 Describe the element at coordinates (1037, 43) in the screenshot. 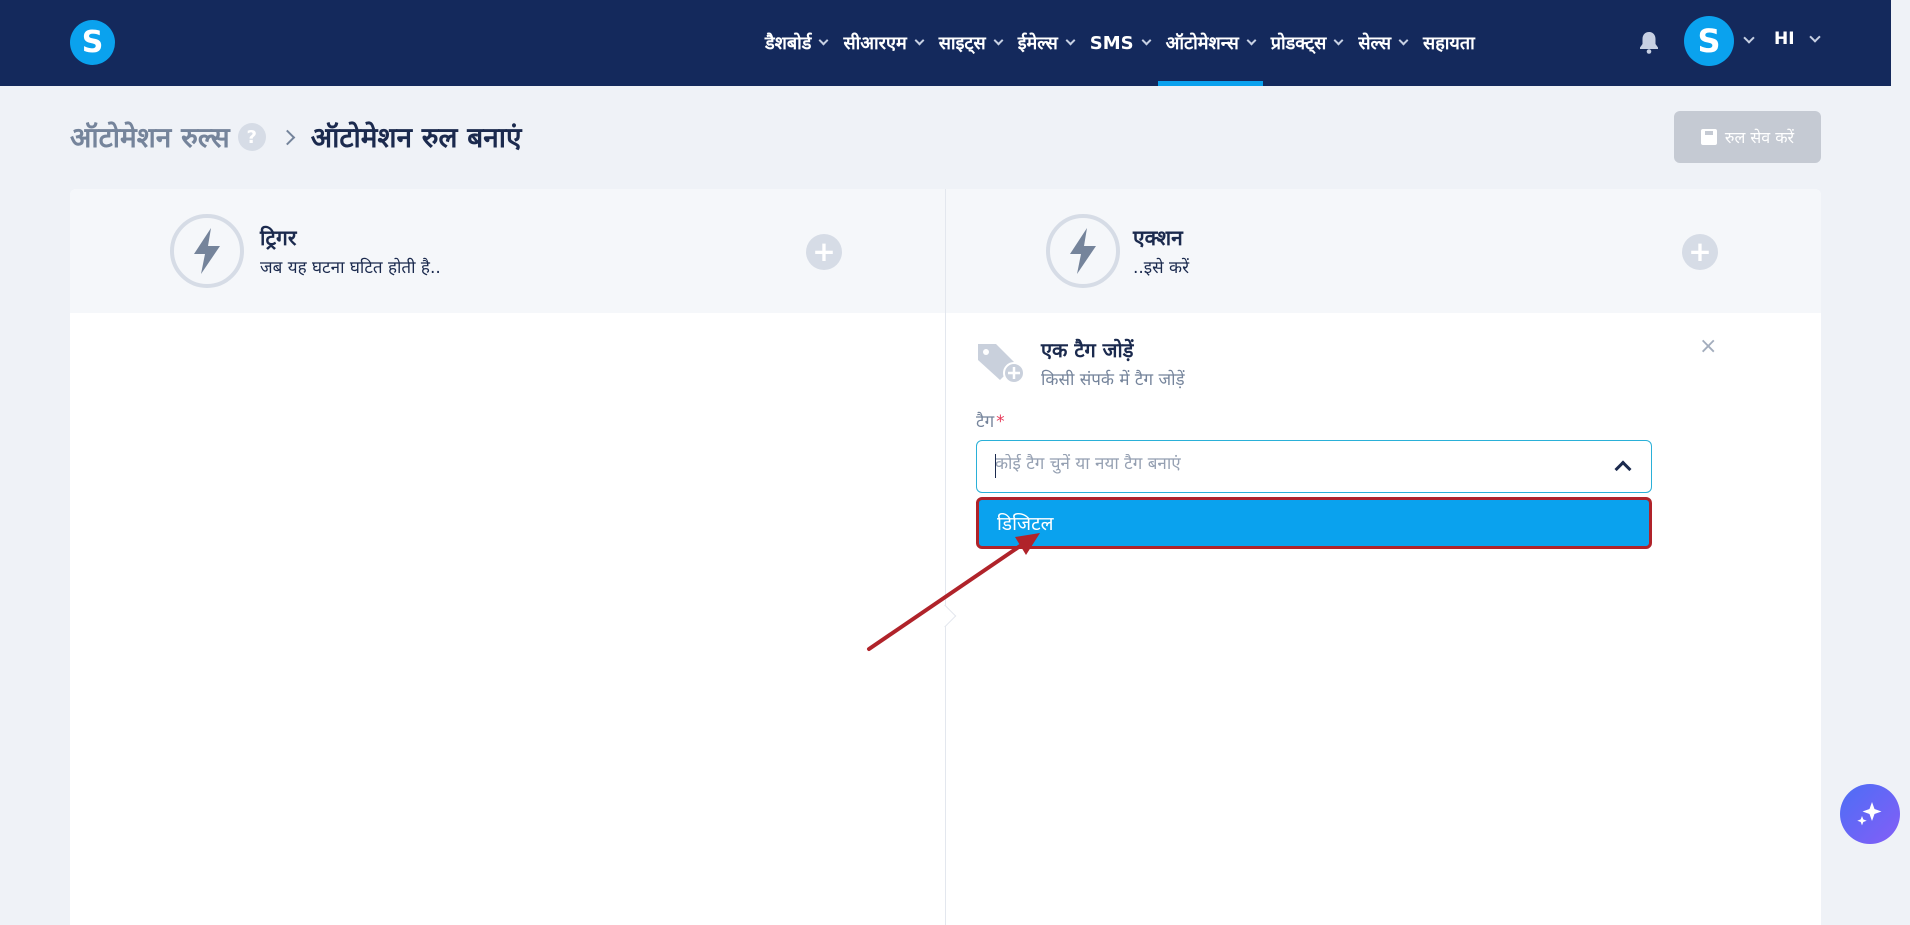

I see `nav-label: ईमेल्स` at that location.